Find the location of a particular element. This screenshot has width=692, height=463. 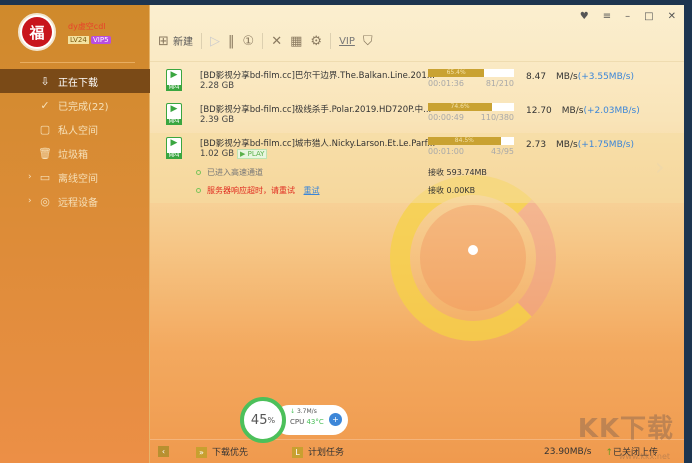

boost-speed: (+1.75MB/s) is located at coordinates (605, 145).